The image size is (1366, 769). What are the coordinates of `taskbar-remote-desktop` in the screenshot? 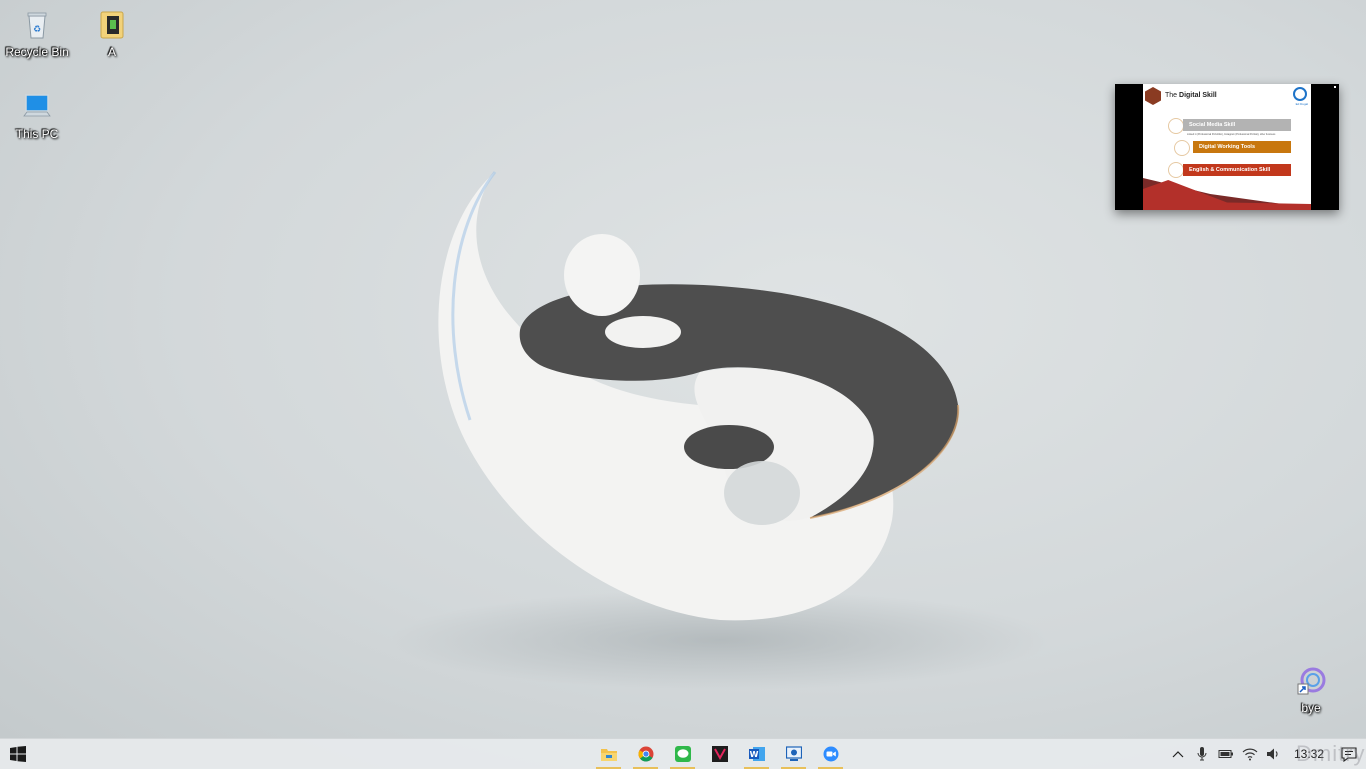 It's located at (793, 754).